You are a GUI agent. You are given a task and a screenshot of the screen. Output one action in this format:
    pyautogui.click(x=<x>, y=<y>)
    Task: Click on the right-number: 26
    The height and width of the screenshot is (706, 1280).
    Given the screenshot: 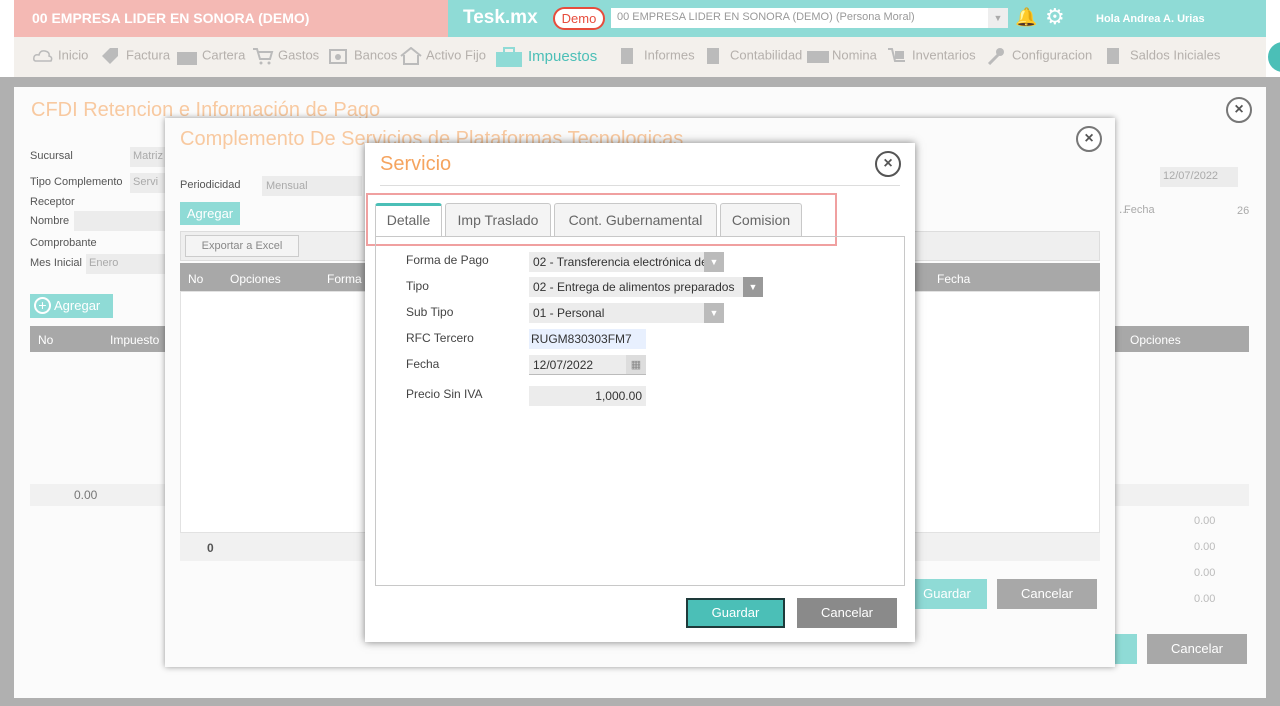 What is the action you would take?
    pyautogui.click(x=1243, y=211)
    